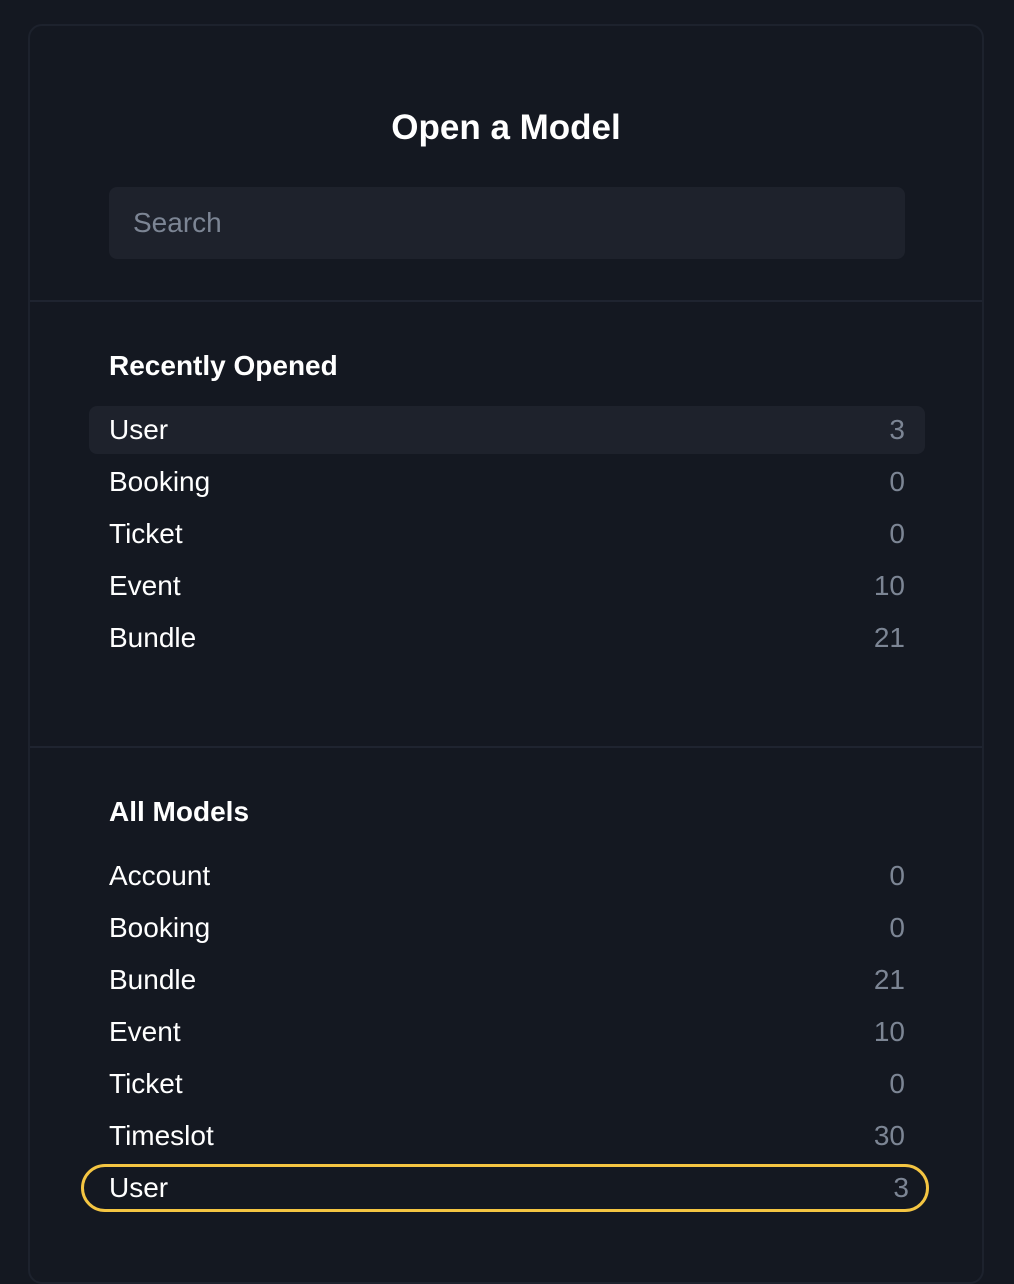  Describe the element at coordinates (507, 928) in the screenshot. I see `model-item-booking: Booking 0` at that location.